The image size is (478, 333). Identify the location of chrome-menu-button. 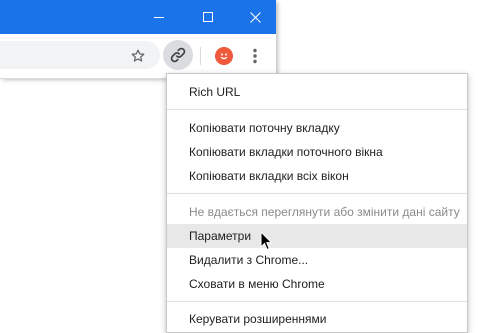
(255, 56).